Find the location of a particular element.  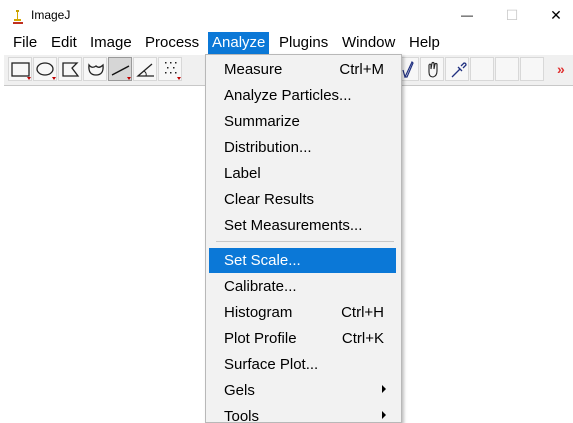

minimize-button: — is located at coordinates (467, 15).